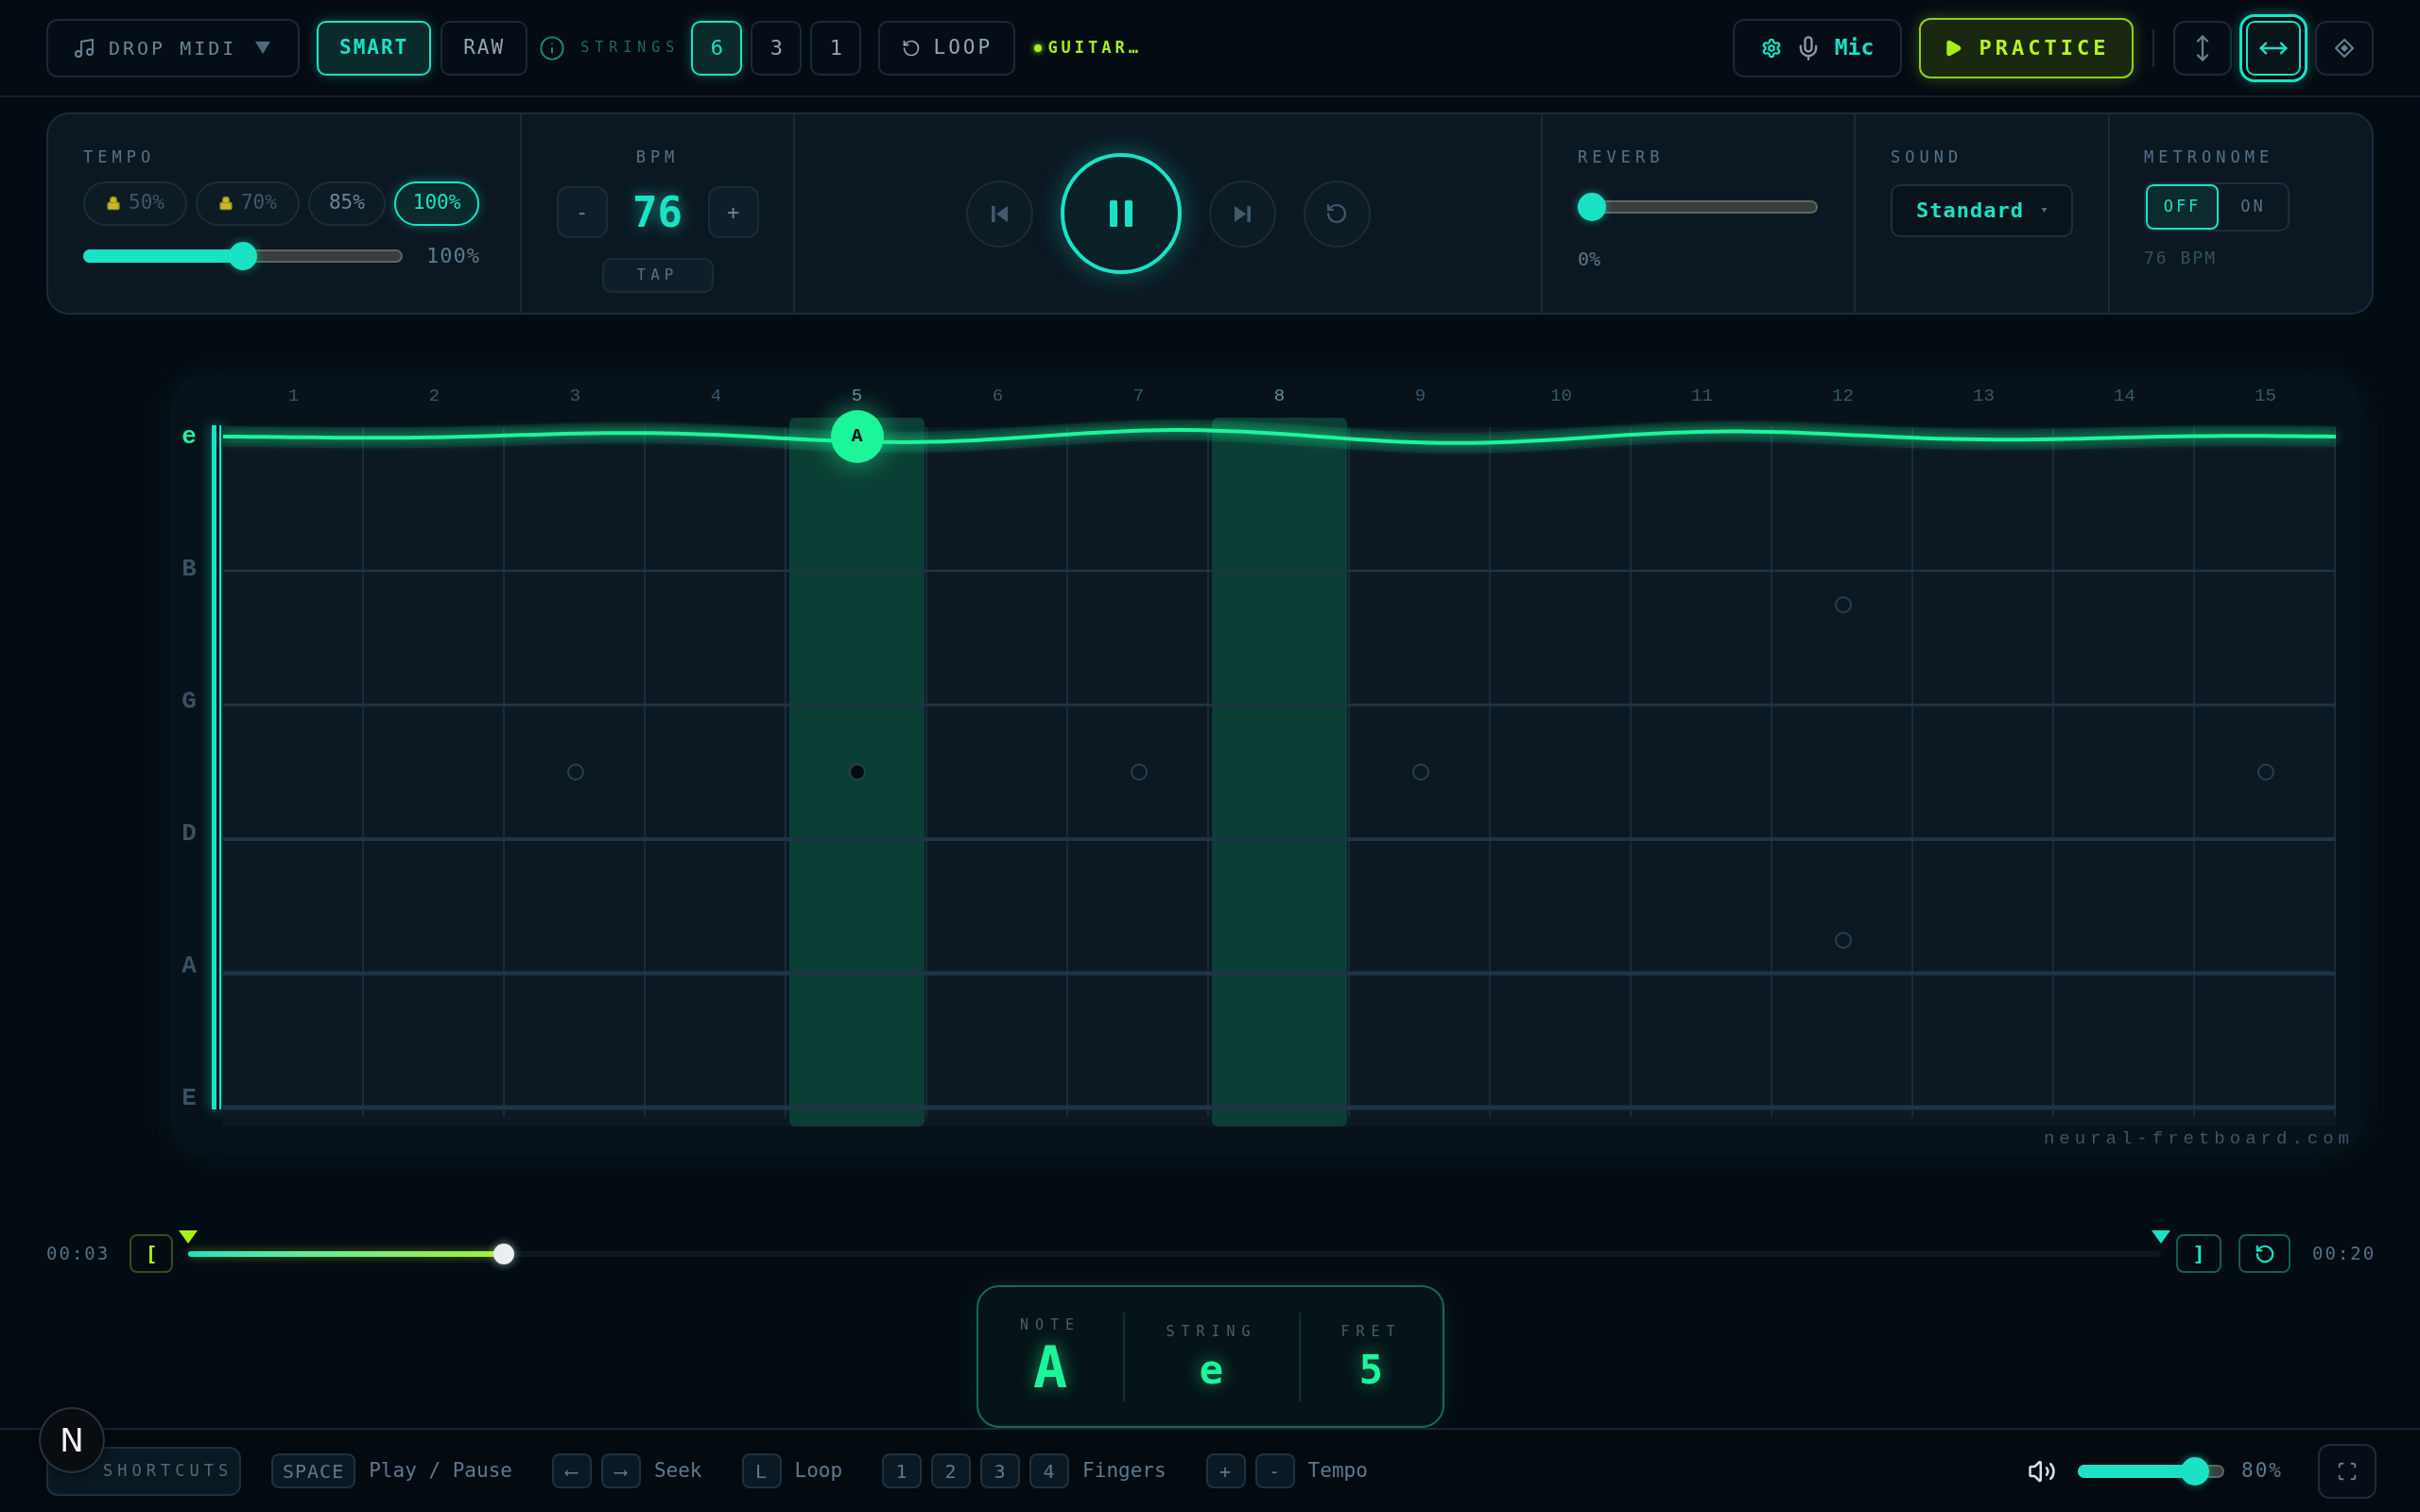 The width and height of the screenshot is (2420, 1512). I want to click on drop-midi-button: DROP MIDI, so click(173, 47).